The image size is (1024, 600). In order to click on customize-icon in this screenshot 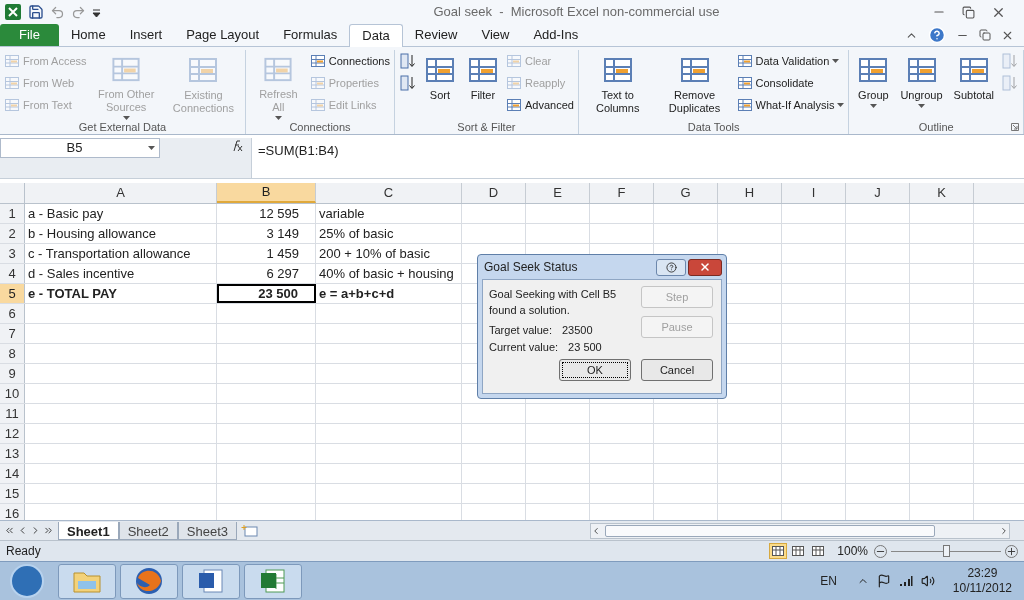, I will do `click(96, 12)`.